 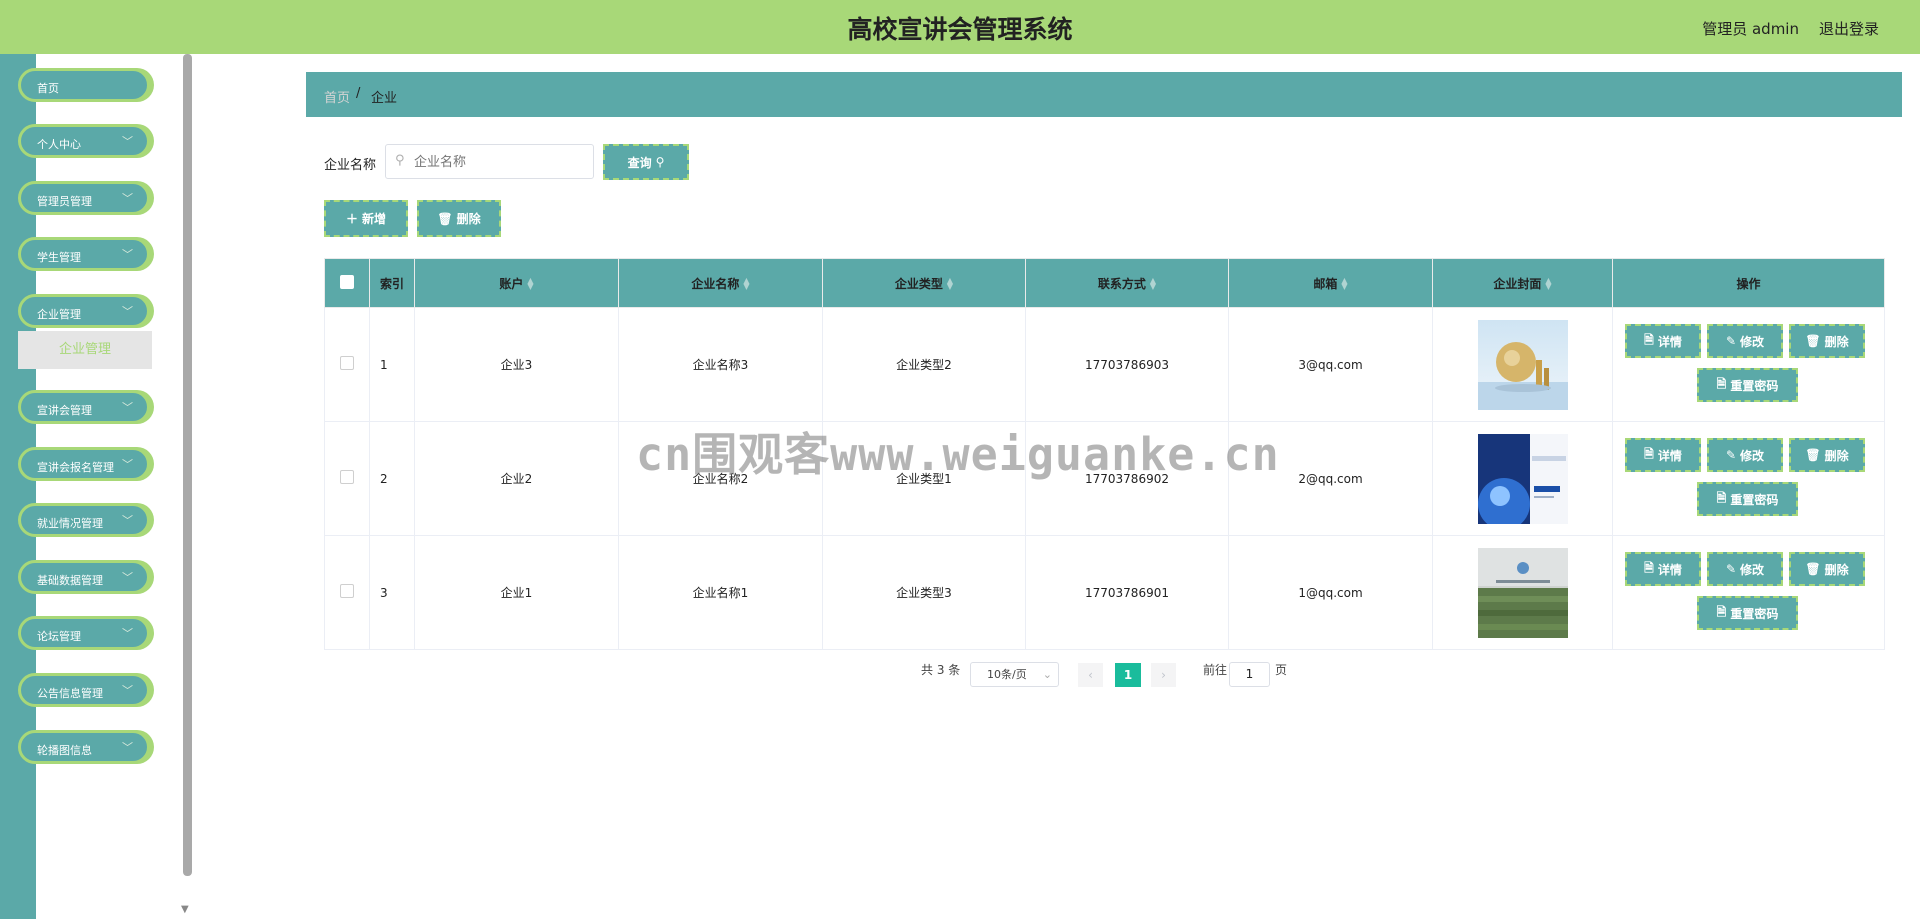 I want to click on sidebar-item-registrations: 宣讲会报名管理 ﹀, so click(x=84, y=464).